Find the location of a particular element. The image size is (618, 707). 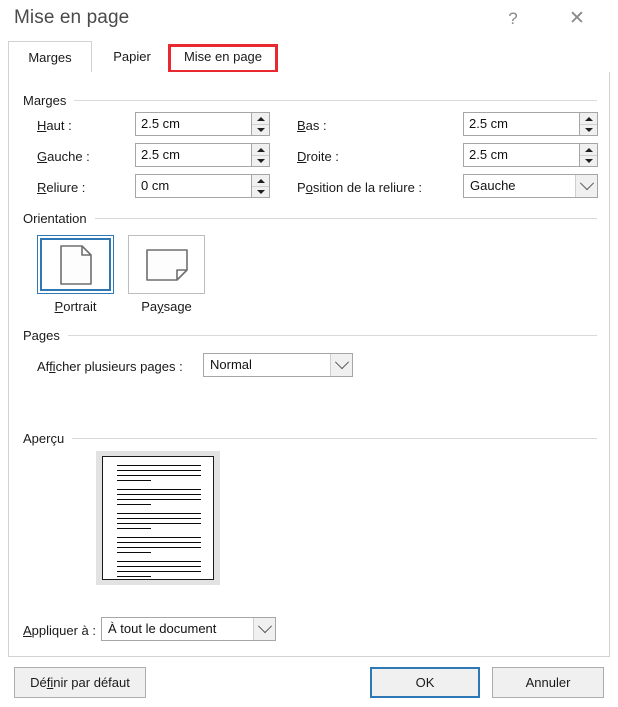

combo-apply-to: À tout le document is located at coordinates (188, 629).